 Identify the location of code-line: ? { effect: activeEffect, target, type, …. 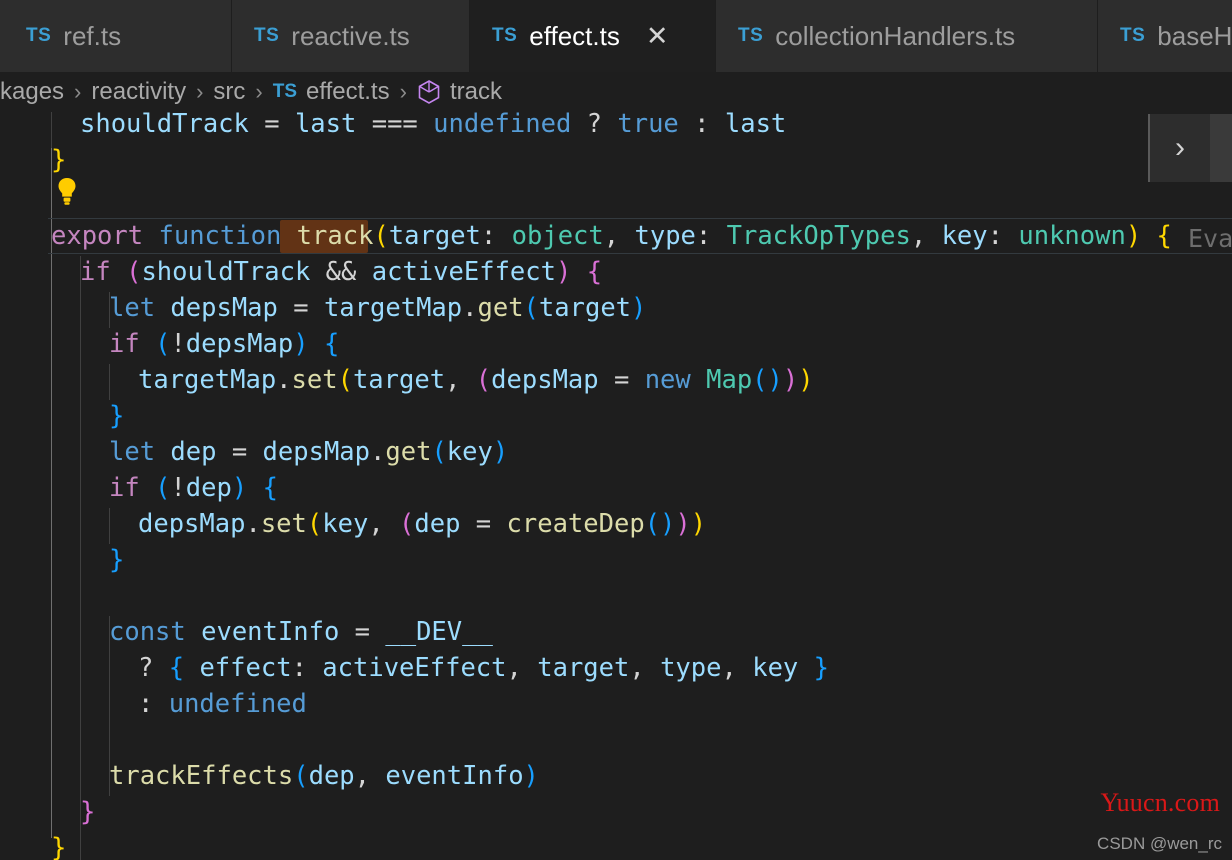
(483, 668).